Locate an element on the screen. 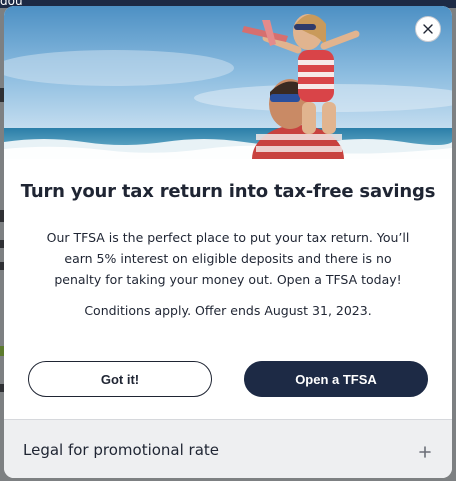  got-it-button-label: Got it! is located at coordinates (120, 379).